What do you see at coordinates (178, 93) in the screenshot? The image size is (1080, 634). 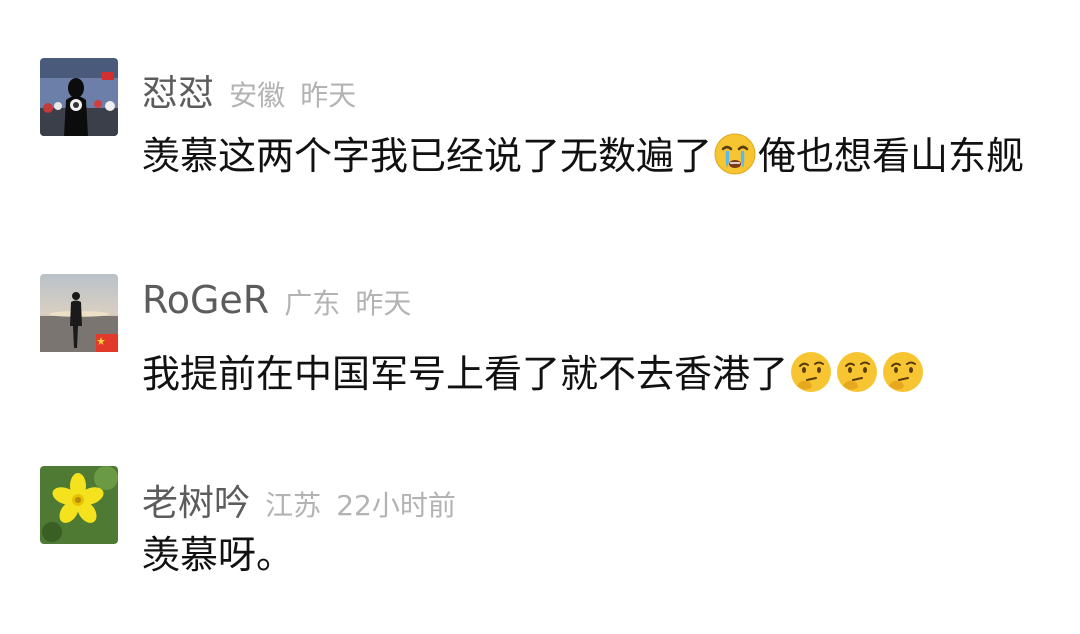 I see `username: 怼怼` at bounding box center [178, 93].